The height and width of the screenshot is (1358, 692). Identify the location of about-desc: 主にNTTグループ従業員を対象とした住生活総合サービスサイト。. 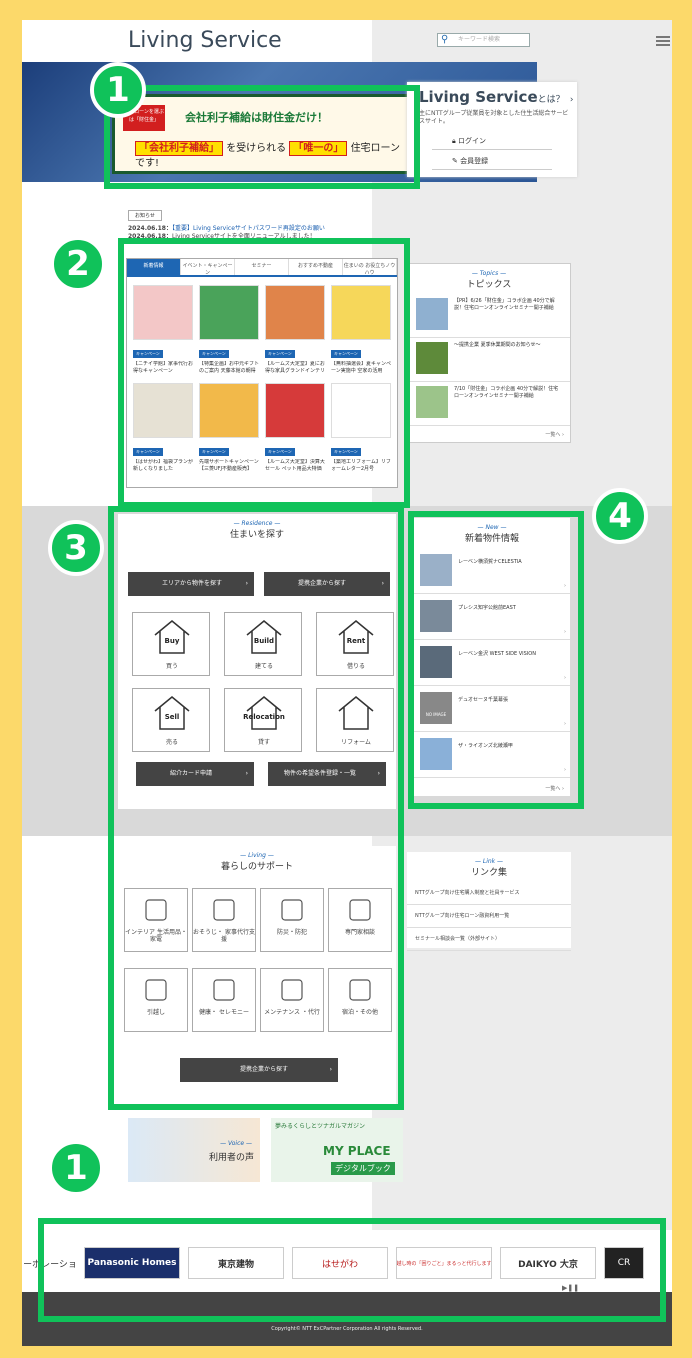
(494, 117).